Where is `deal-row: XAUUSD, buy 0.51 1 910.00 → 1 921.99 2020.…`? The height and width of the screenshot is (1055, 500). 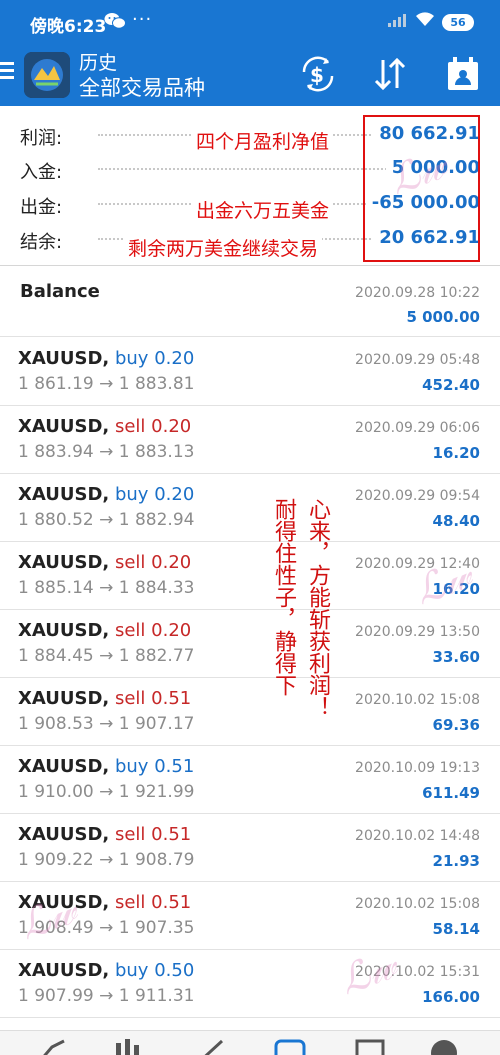 deal-row: XAUUSD, buy 0.51 1 910.00 → 1 921.99 2020.… is located at coordinates (250, 780).